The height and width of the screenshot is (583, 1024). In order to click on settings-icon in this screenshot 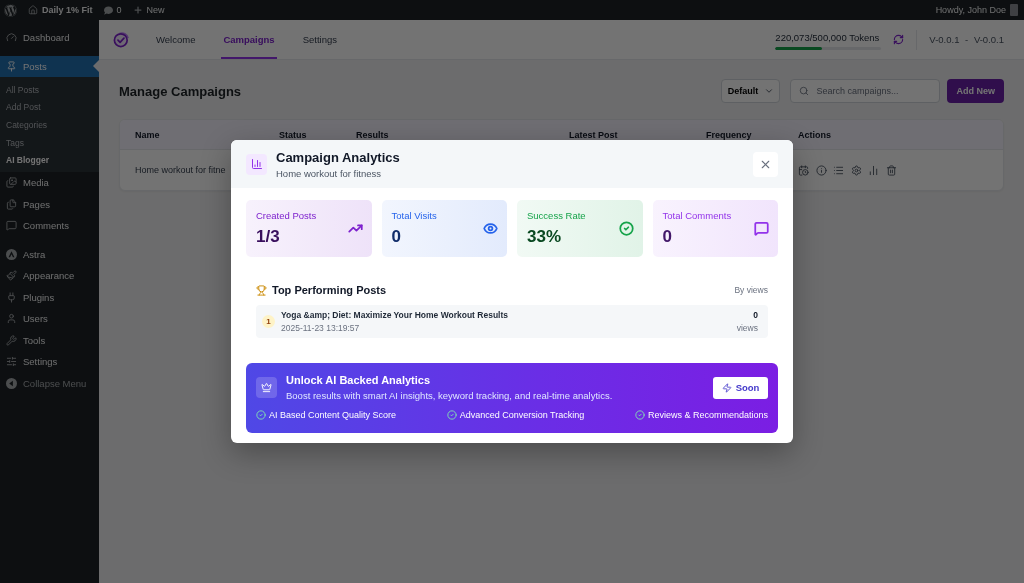, I will do `click(856, 170)`.